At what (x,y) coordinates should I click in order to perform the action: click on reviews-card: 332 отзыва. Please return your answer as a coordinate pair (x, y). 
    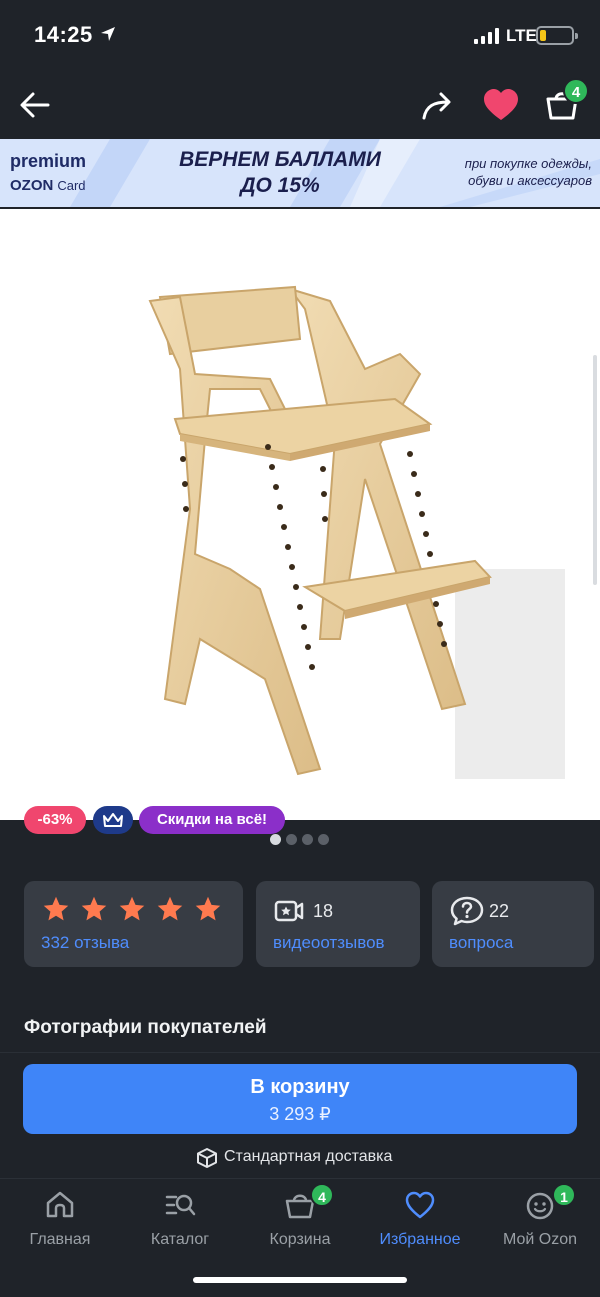
    Looking at the image, I should click on (133, 924).